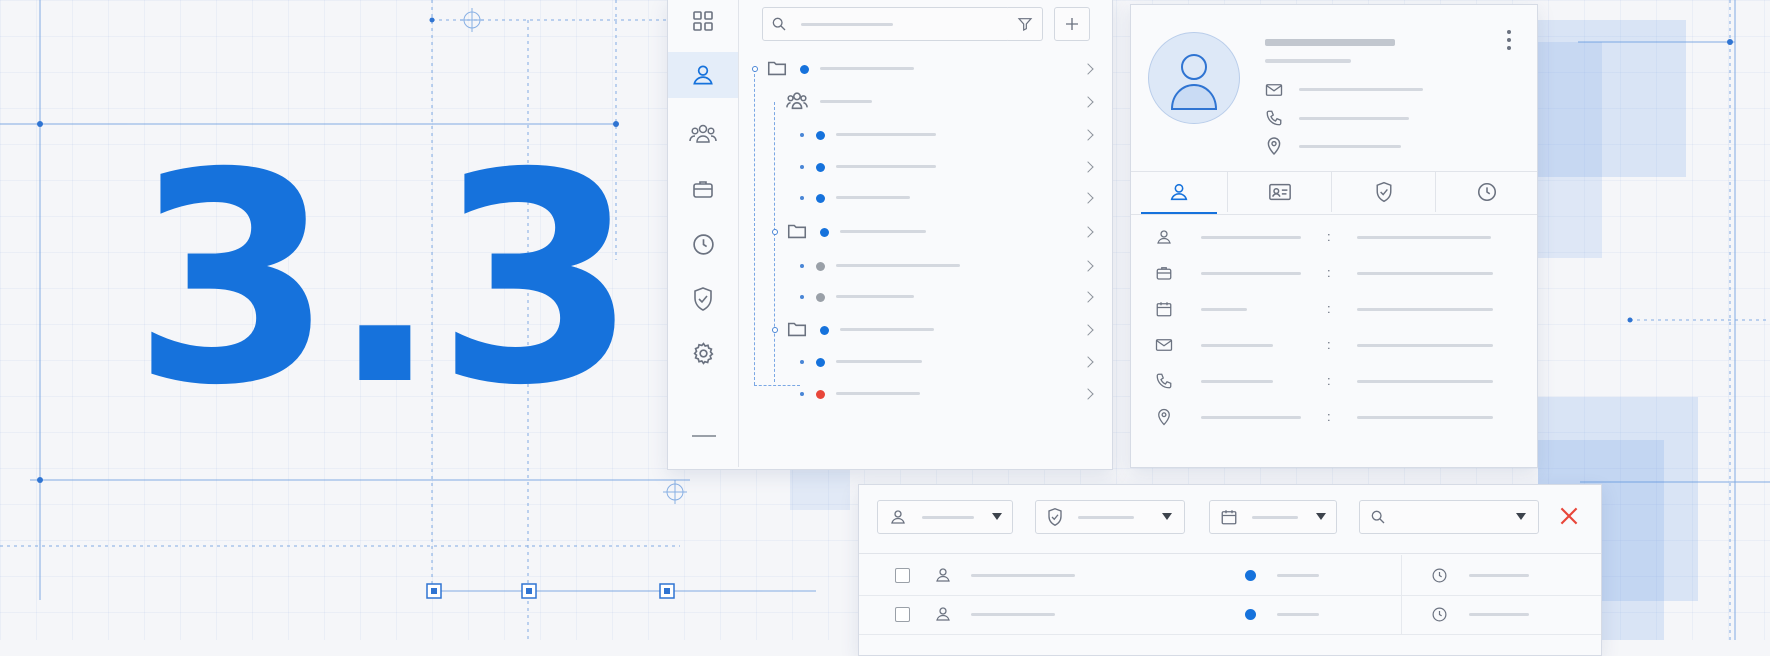 This screenshot has width=1770, height=656. I want to click on more-options-button, so click(1509, 40).